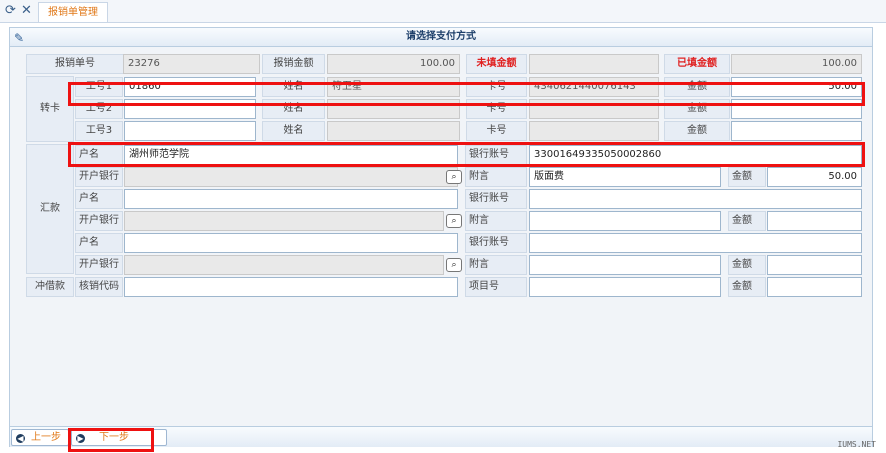 This screenshot has height=453, width=886. I want to click on remit-amount-3-input, so click(814, 265).